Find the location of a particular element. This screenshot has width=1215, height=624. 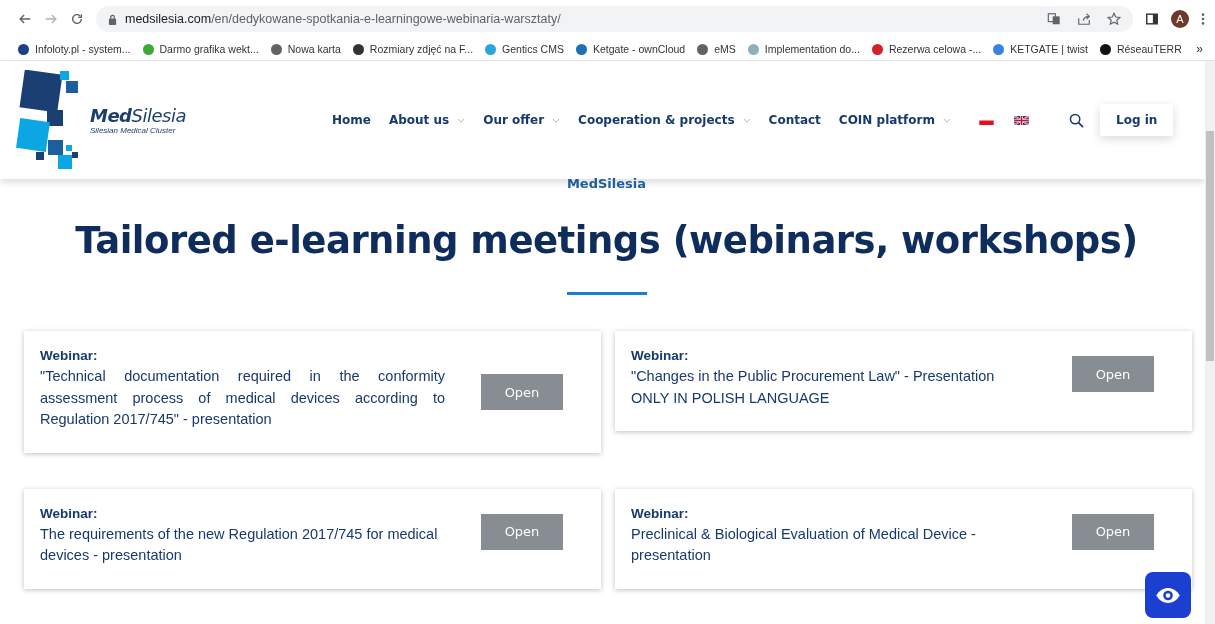

translate-icon is located at coordinates (1054, 19).